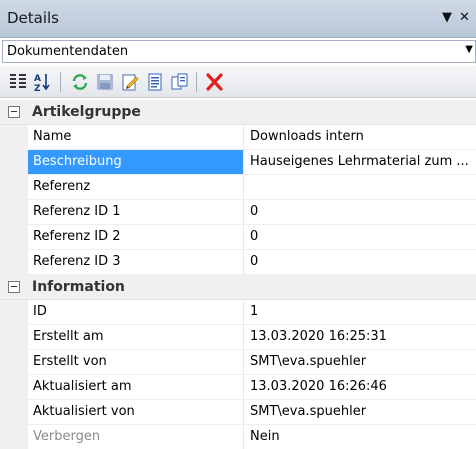  I want to click on delete-icon, so click(214, 82).